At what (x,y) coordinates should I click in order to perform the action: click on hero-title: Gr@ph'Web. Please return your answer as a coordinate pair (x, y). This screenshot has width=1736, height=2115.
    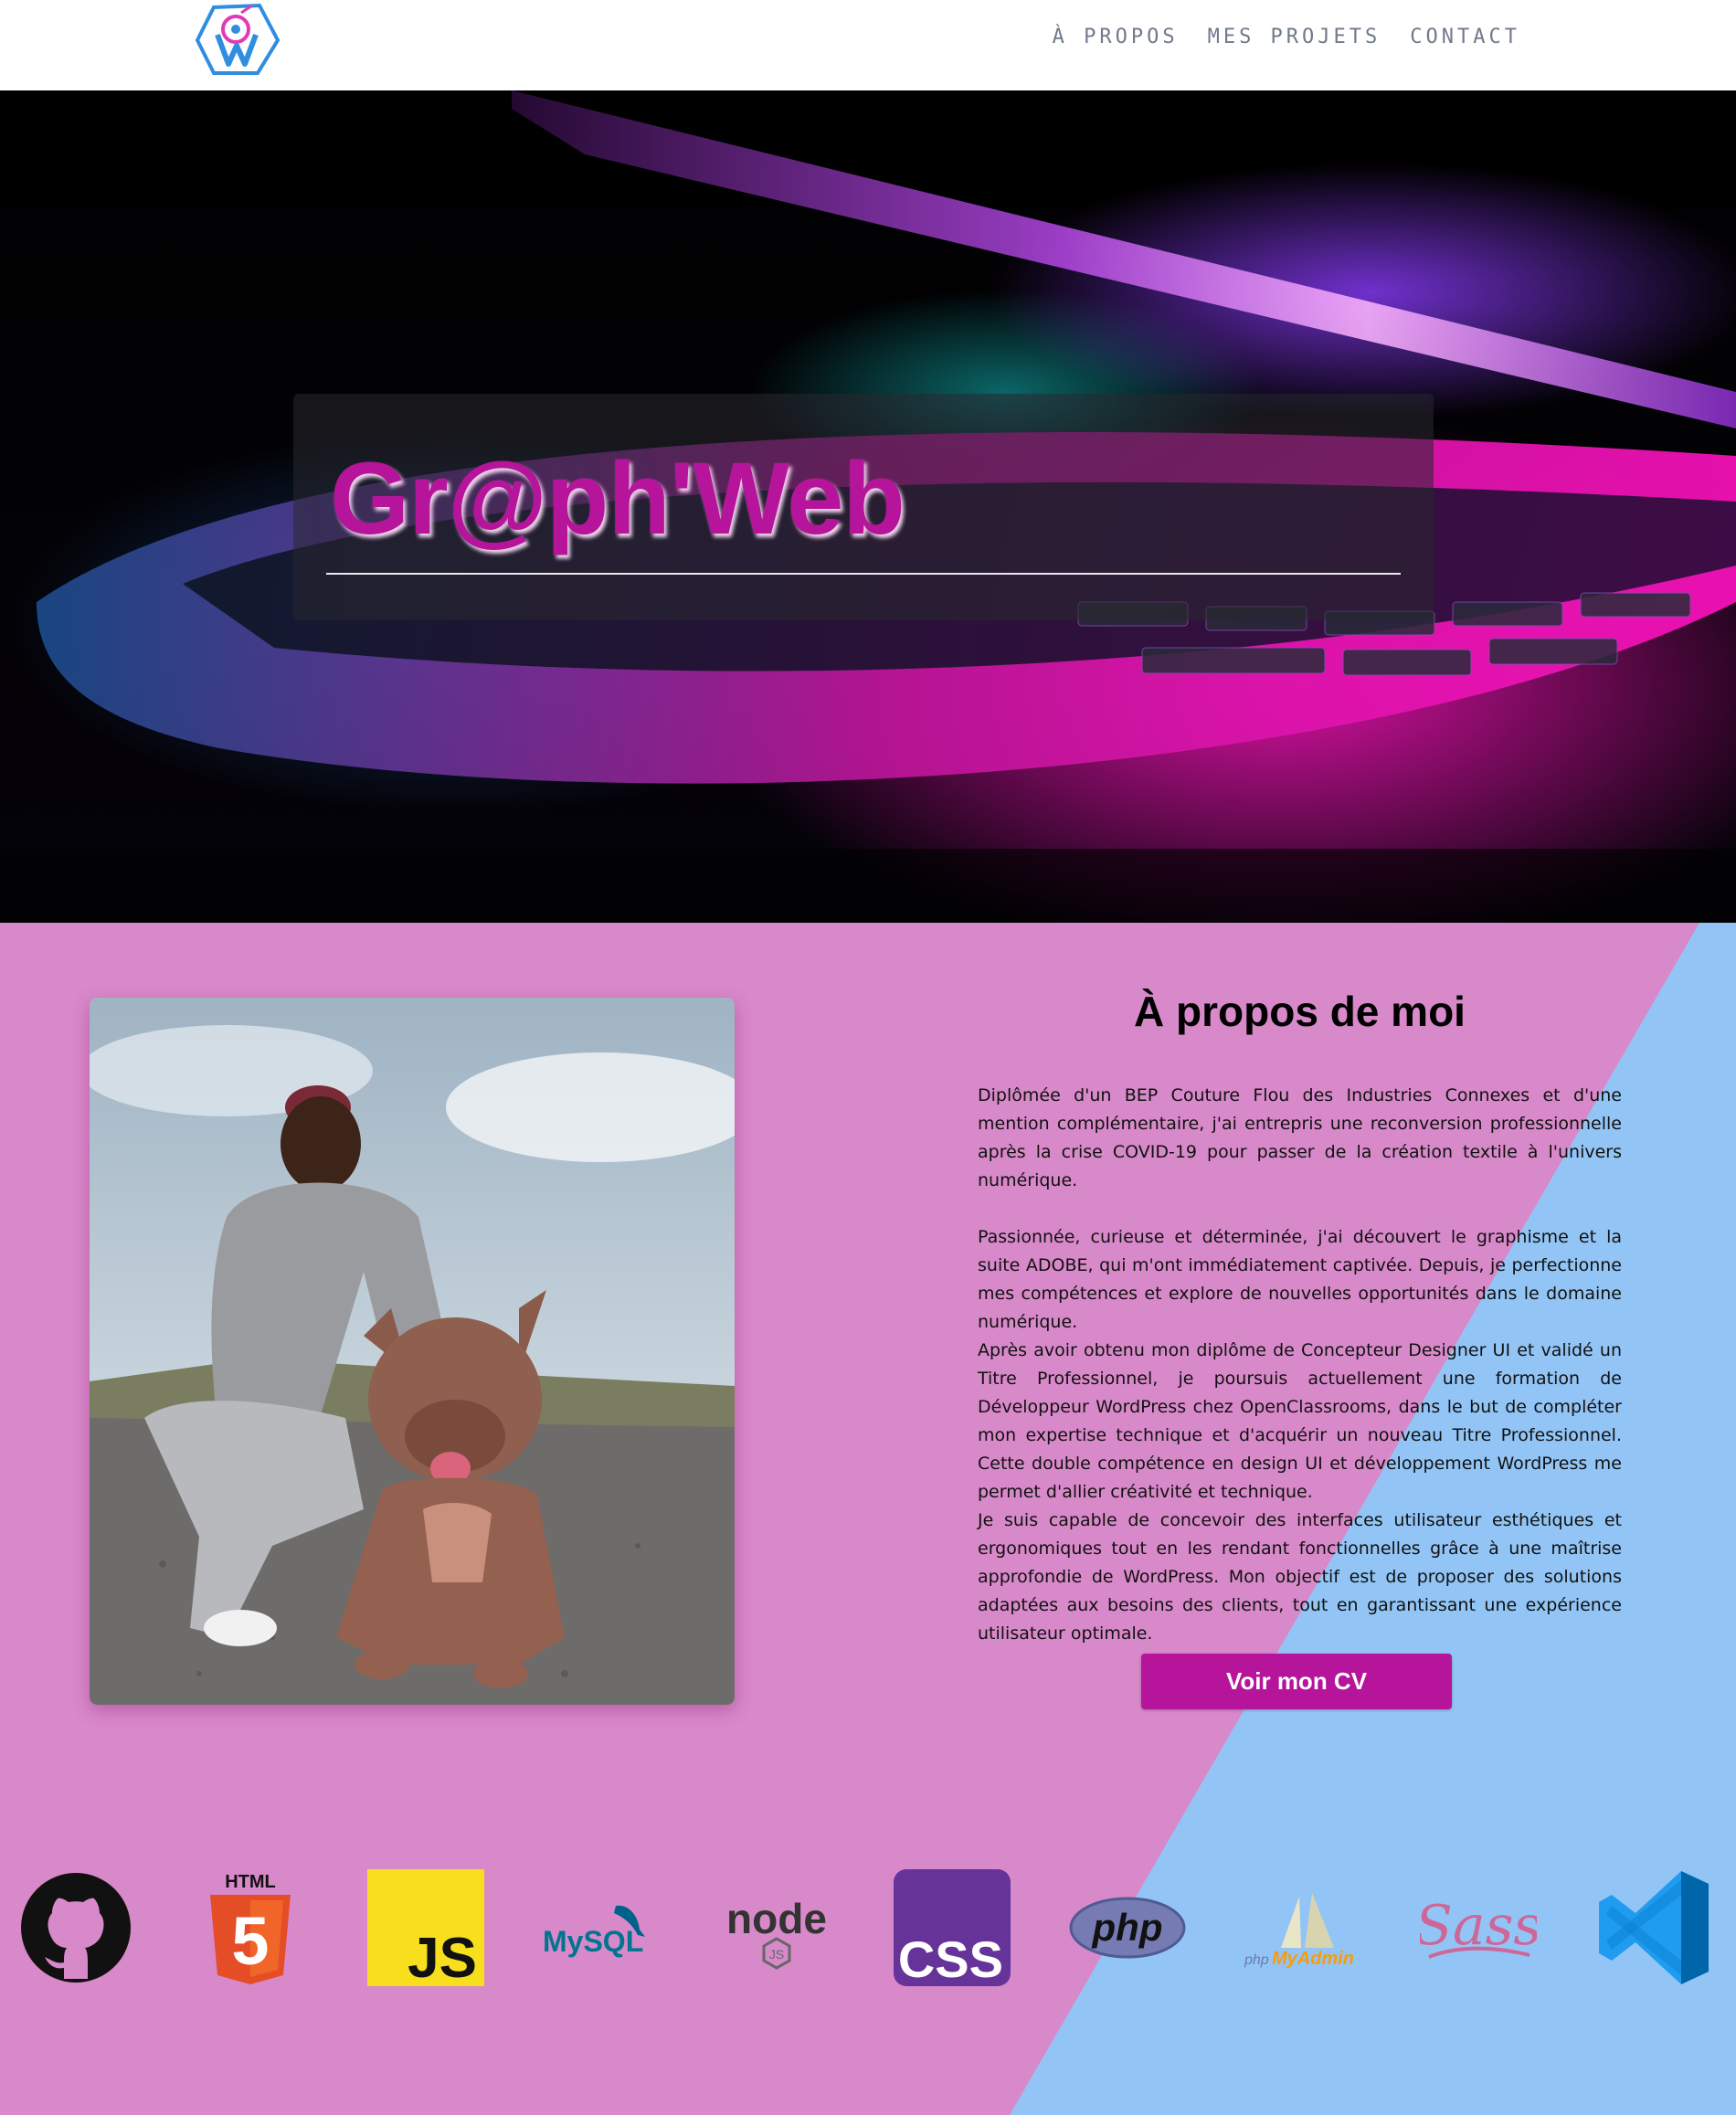
    Looking at the image, I should click on (617, 498).